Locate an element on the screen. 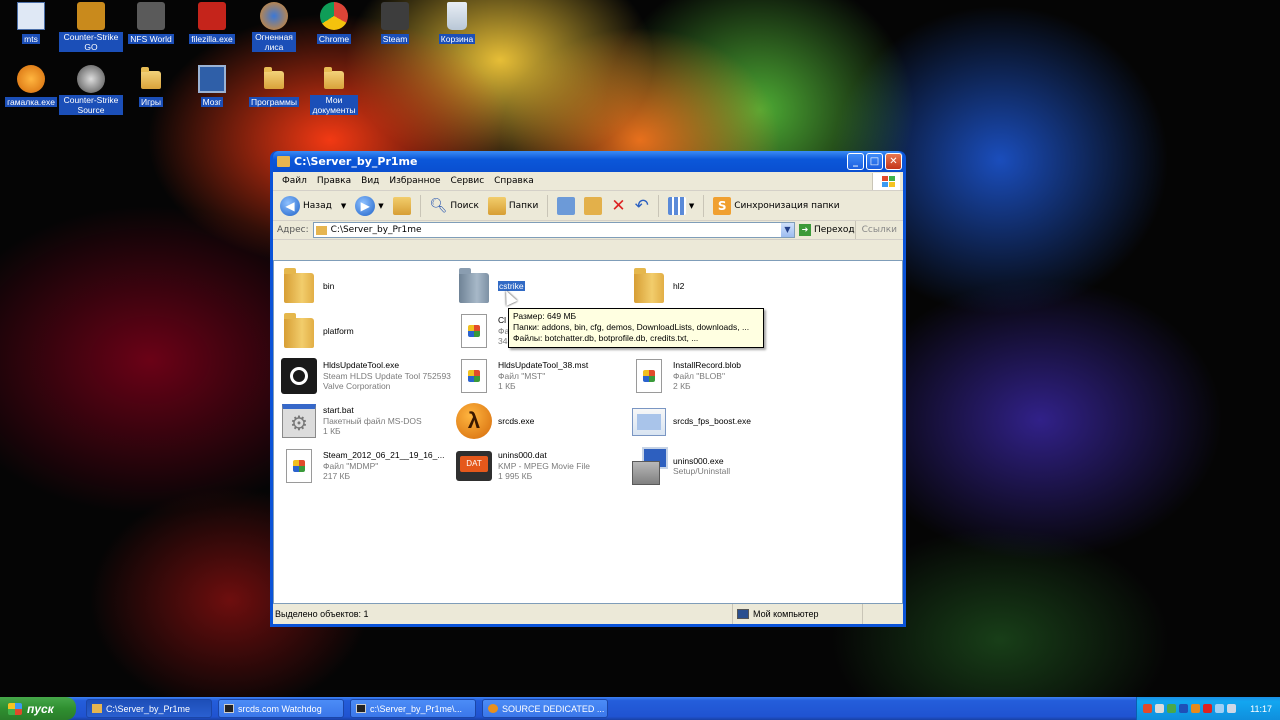  taskbar-item-explorer: C:\Server_by_Pr1me is located at coordinates (149, 708).